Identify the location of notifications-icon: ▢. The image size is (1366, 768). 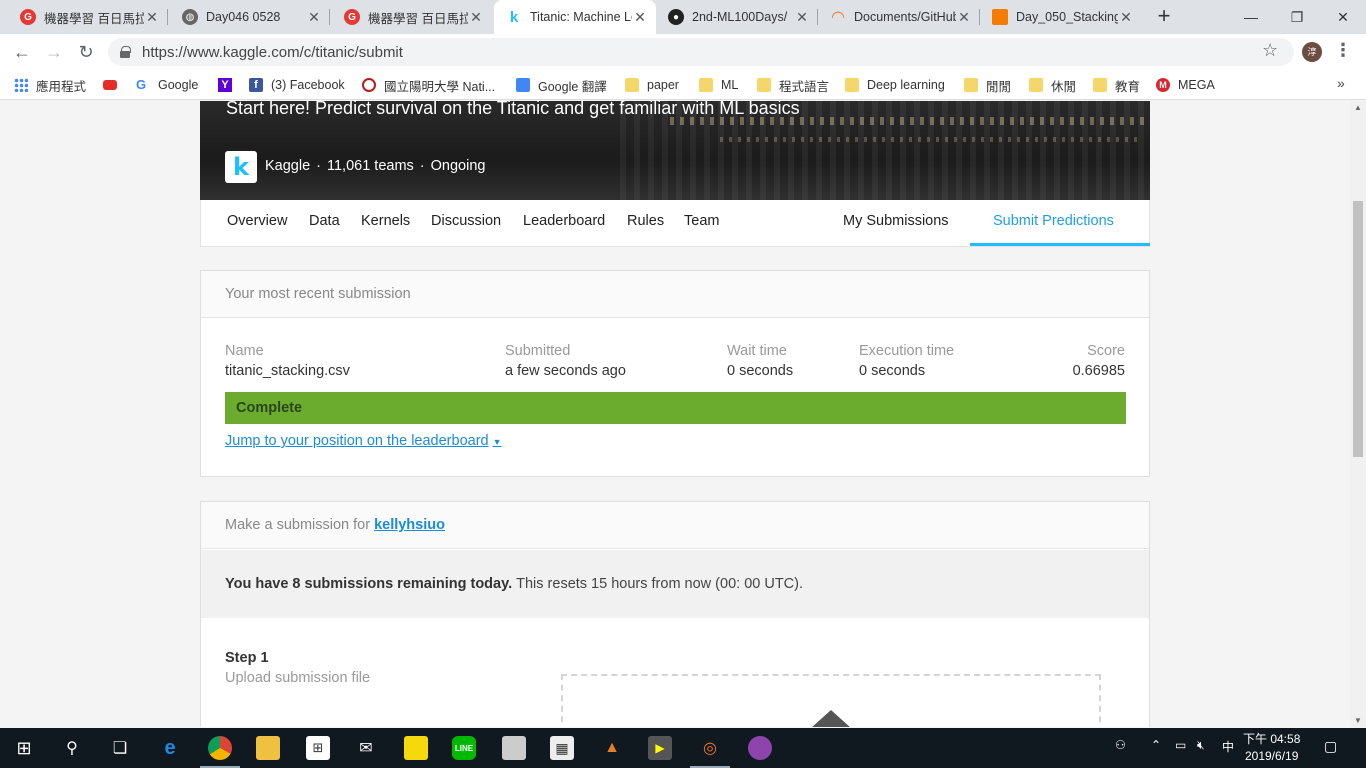
(1330, 746).